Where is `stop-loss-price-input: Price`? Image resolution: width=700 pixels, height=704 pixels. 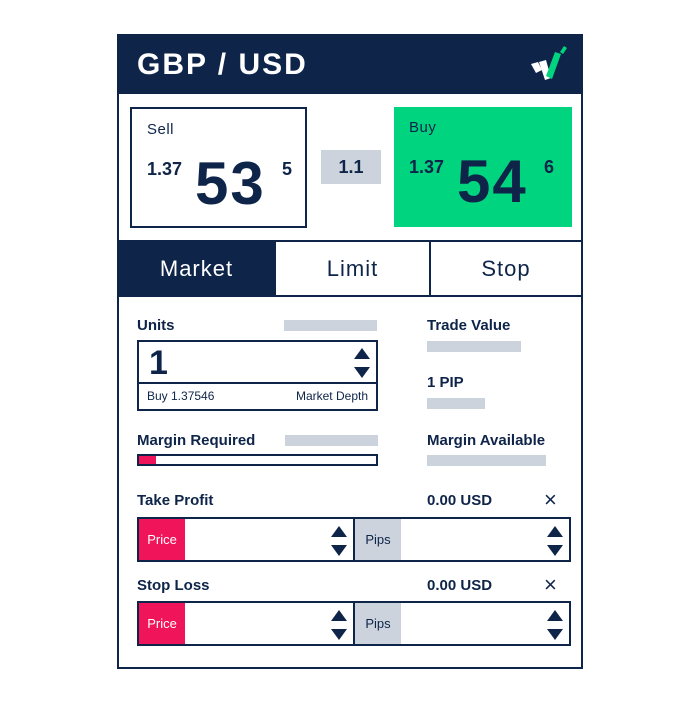 stop-loss-price-input: Price is located at coordinates (246, 623).